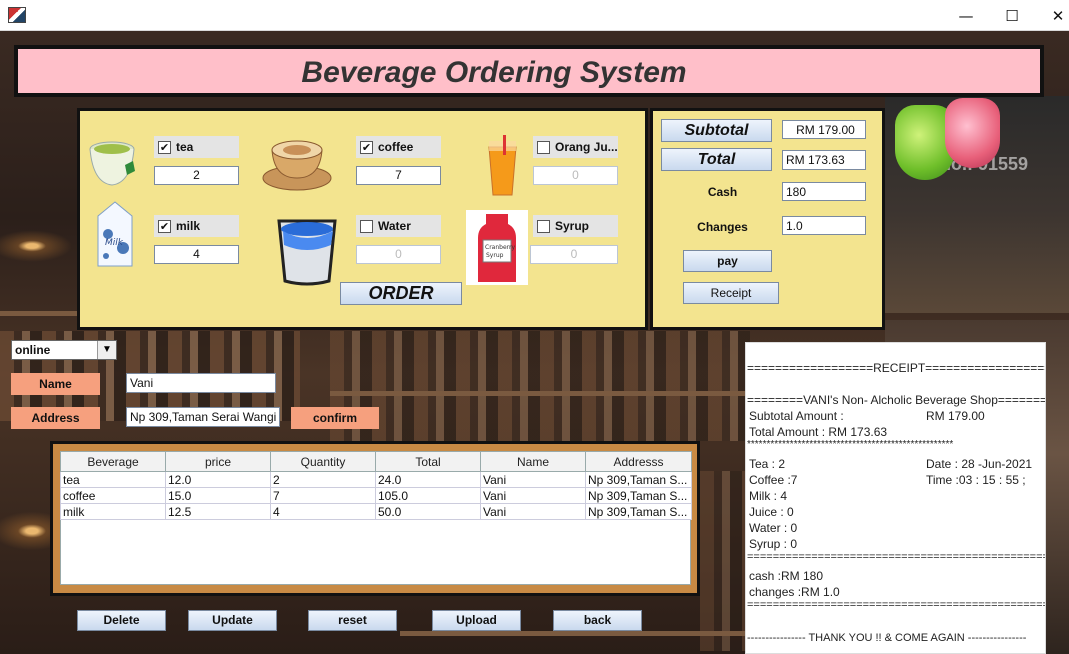  Describe the element at coordinates (575, 175) in the screenshot. I see `orange-juice-quantity-field: 0` at that location.